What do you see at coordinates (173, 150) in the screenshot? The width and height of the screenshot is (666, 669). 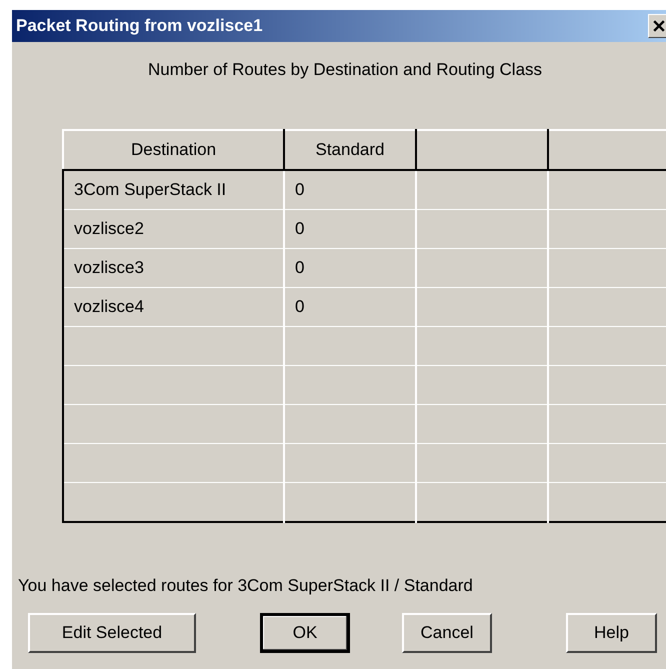 I see `column-header: Destination` at bounding box center [173, 150].